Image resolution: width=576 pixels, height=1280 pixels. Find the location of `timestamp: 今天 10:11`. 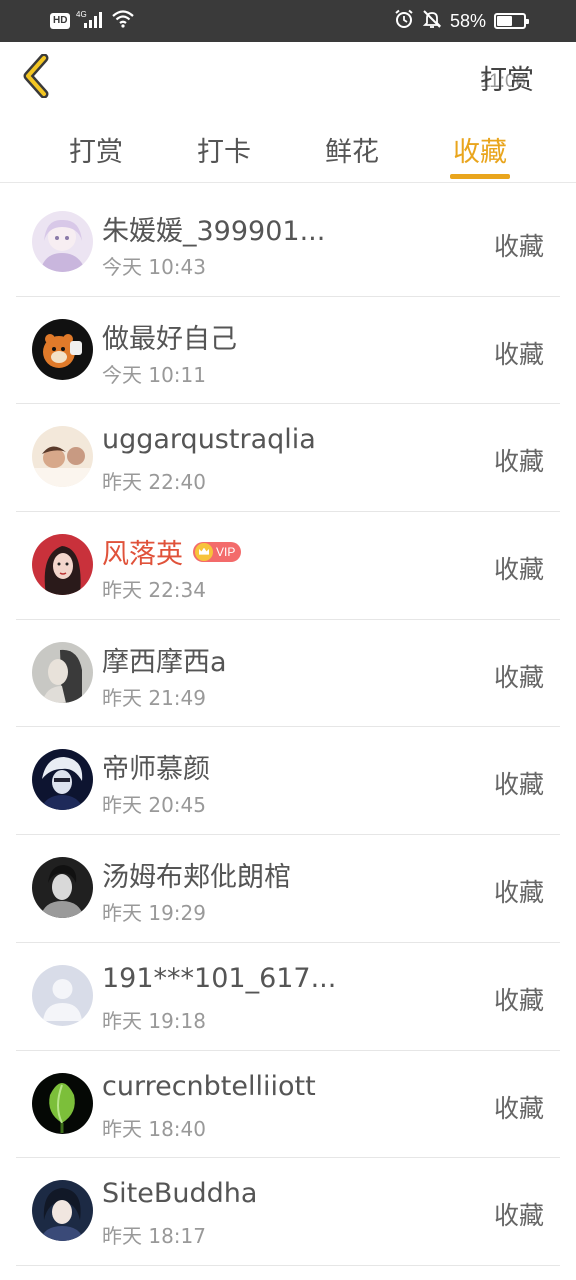

timestamp: 今天 10:11 is located at coordinates (154, 374).